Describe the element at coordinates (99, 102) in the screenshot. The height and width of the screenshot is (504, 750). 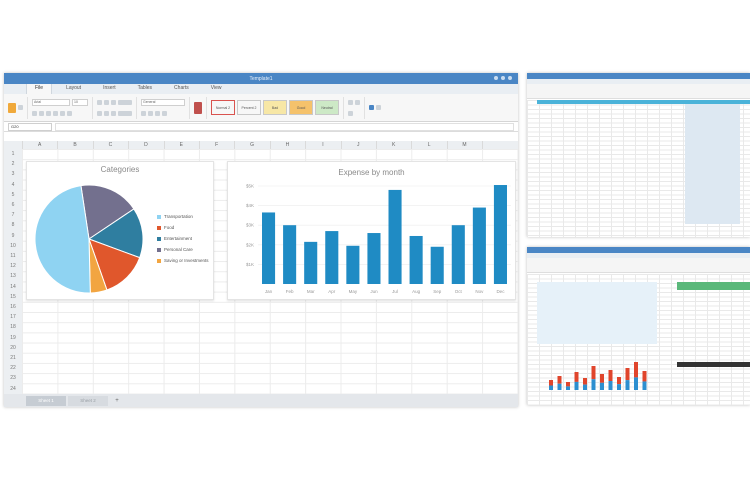
I see `align-top-icon` at that location.